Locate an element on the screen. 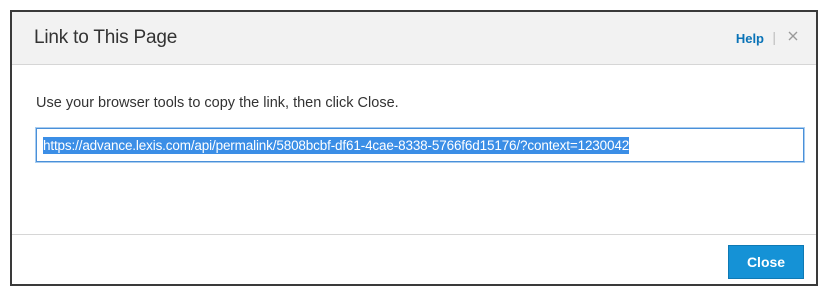 The width and height of the screenshot is (820, 288). close-icon is located at coordinates (793, 36).